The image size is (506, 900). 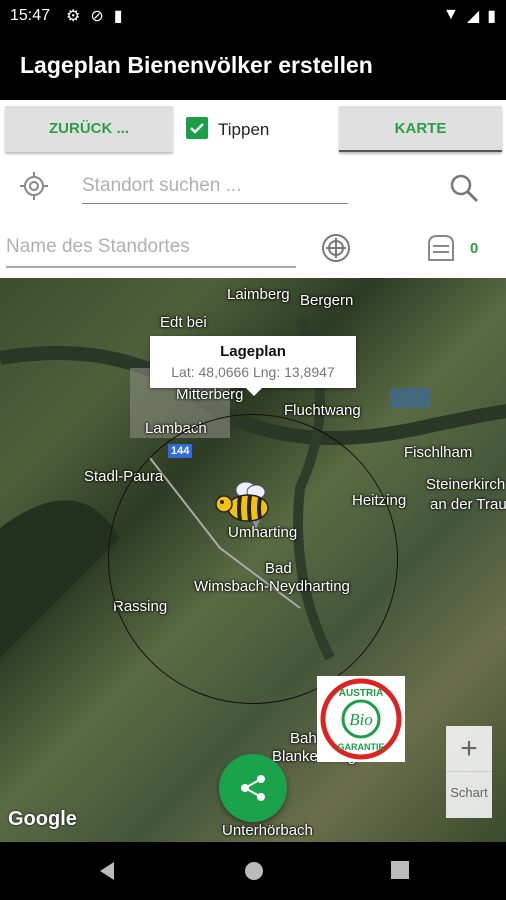 I want to click on app-bar: Lageplan Bienenvölker erstellen, so click(x=253, y=66).